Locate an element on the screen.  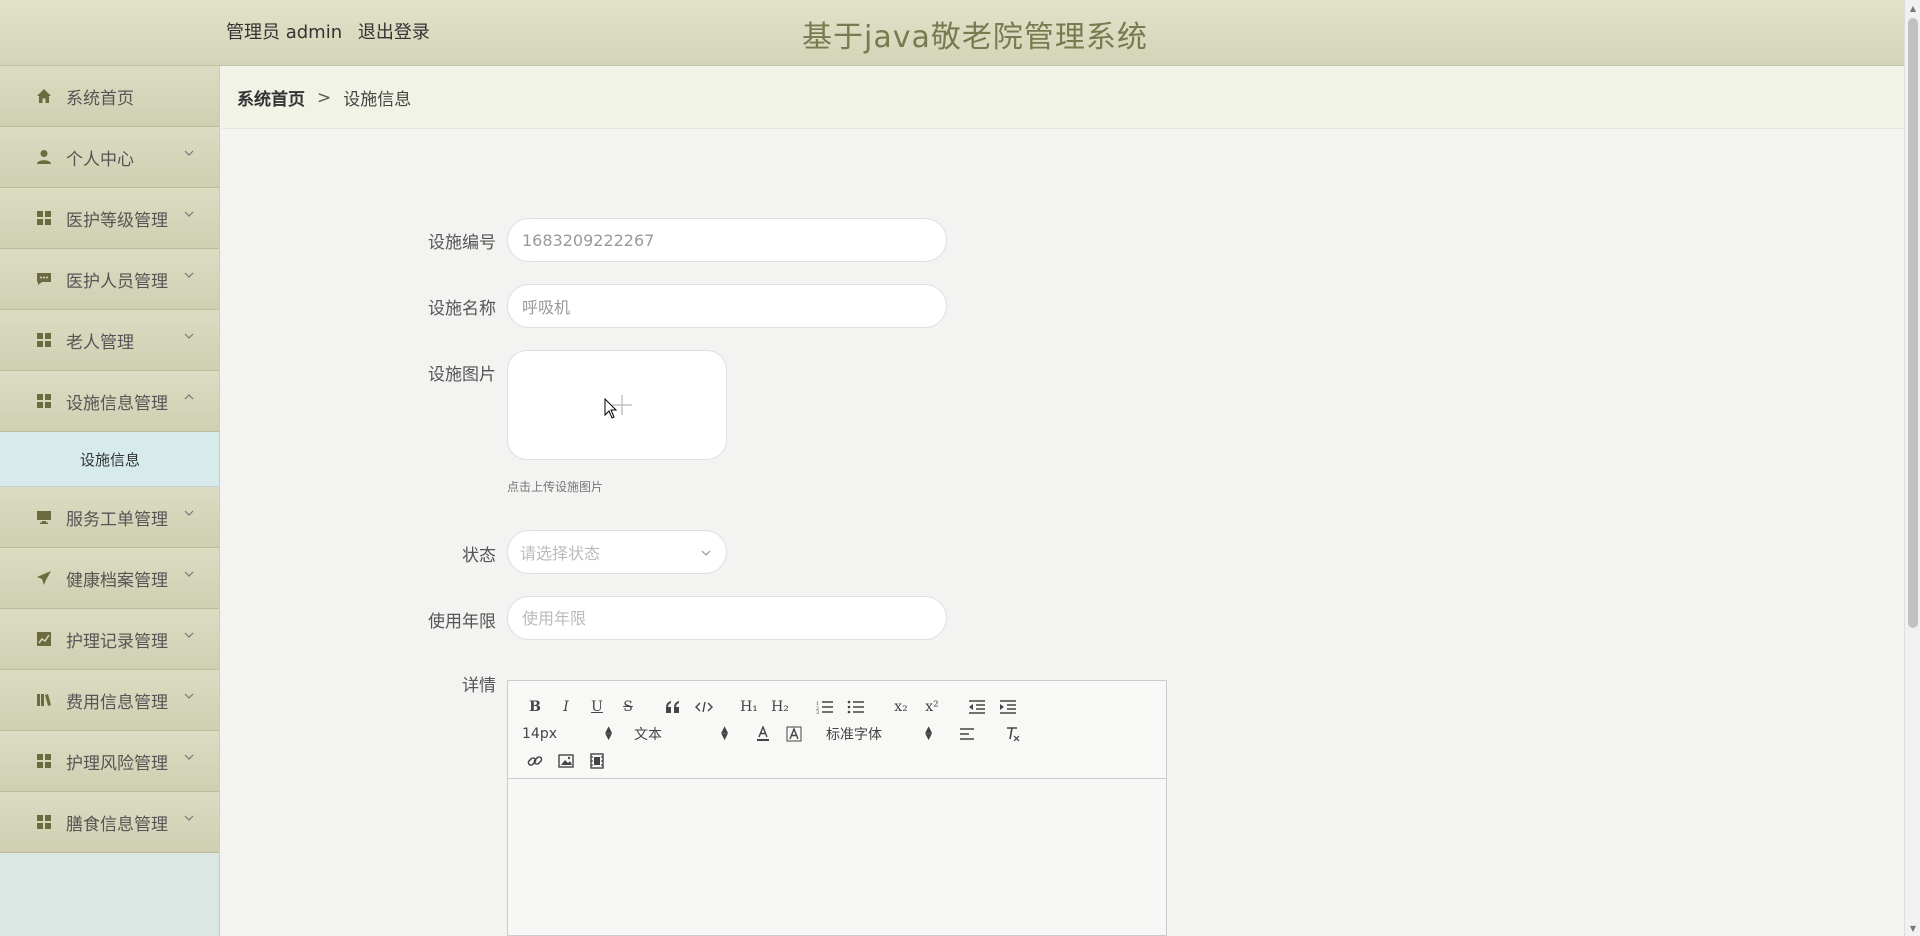
status-label: 状态 is located at coordinates (479, 556).